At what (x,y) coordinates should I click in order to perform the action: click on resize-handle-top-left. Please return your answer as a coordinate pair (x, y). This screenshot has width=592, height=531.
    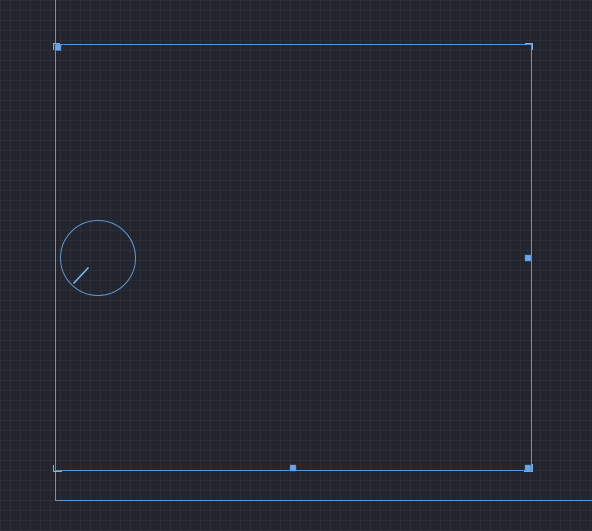
    Looking at the image, I should click on (58, 47).